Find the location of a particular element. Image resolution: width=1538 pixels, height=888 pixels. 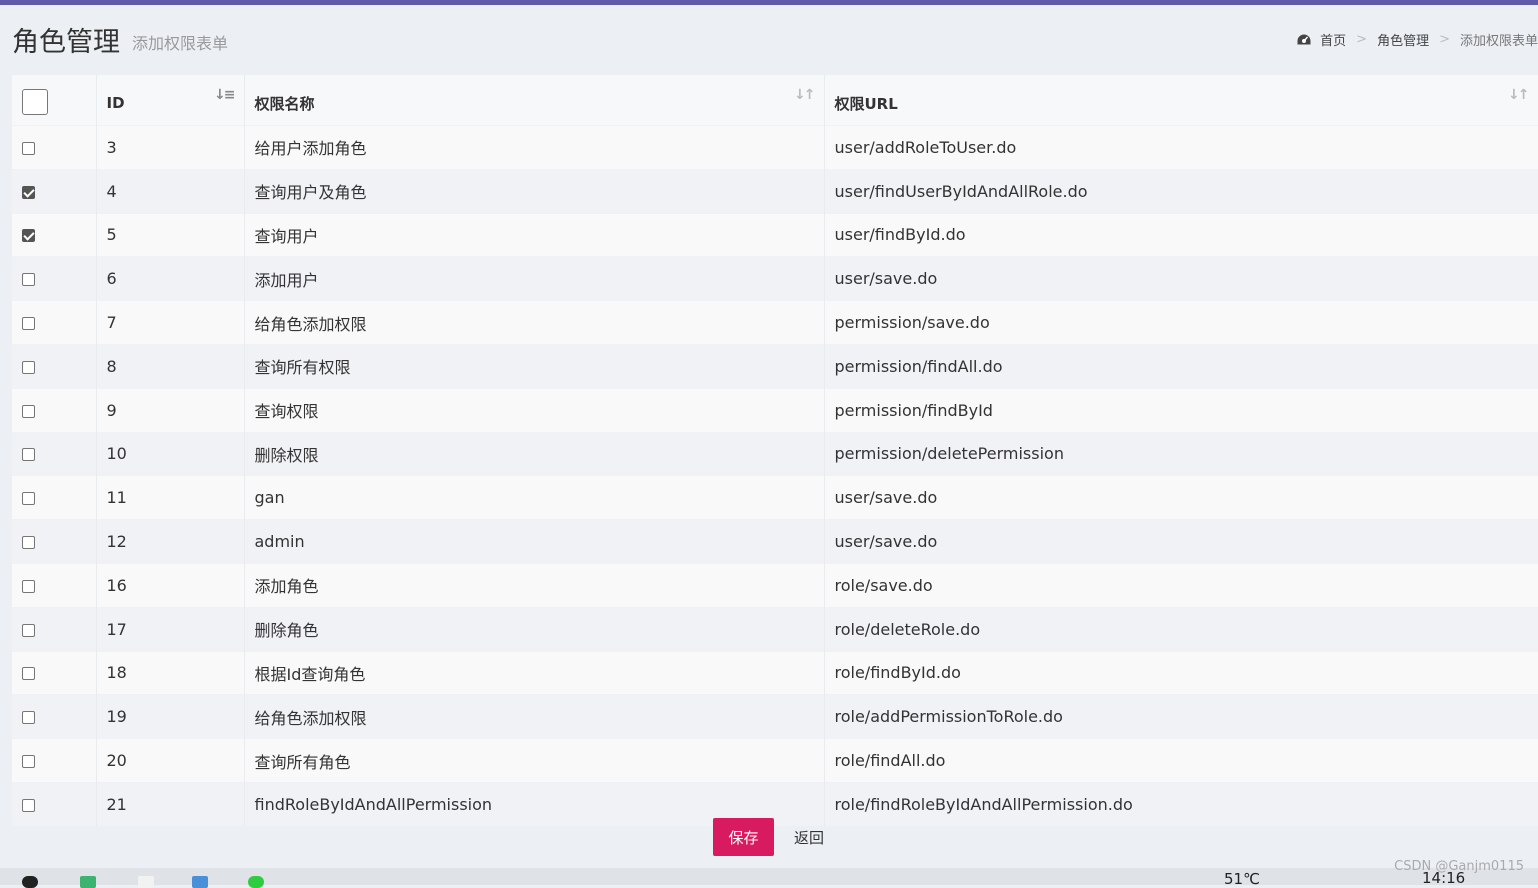

table-row: 6 添加用户 user/save.do is located at coordinates (775, 278).